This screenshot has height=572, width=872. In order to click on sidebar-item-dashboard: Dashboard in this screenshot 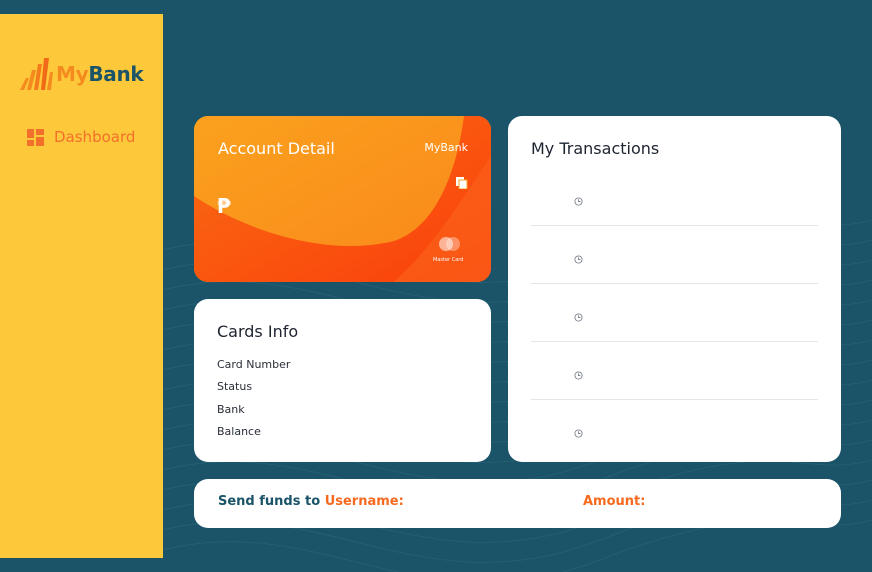, I will do `click(81, 137)`.